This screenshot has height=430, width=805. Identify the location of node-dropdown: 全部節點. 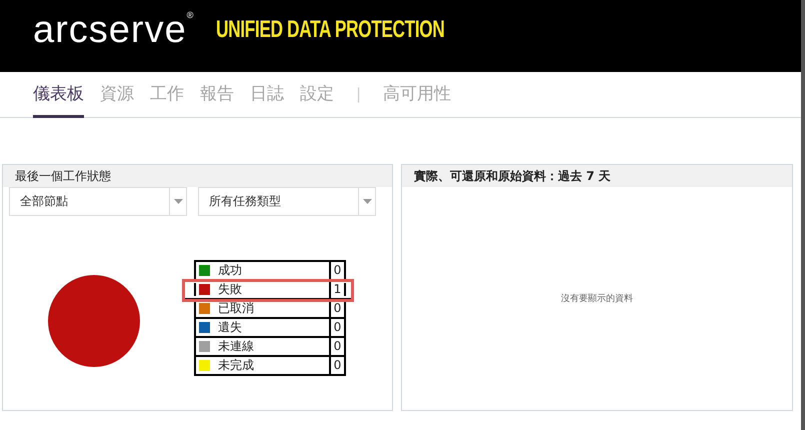
(98, 201).